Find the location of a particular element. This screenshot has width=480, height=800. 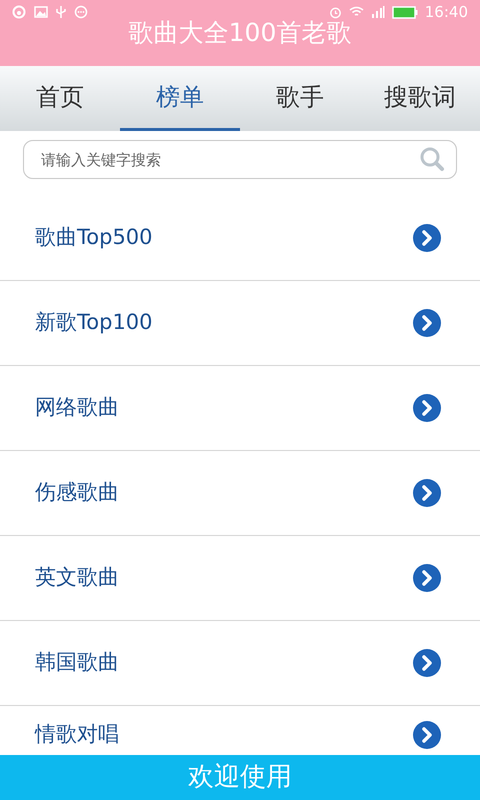

signal-icon is located at coordinates (377, 12).